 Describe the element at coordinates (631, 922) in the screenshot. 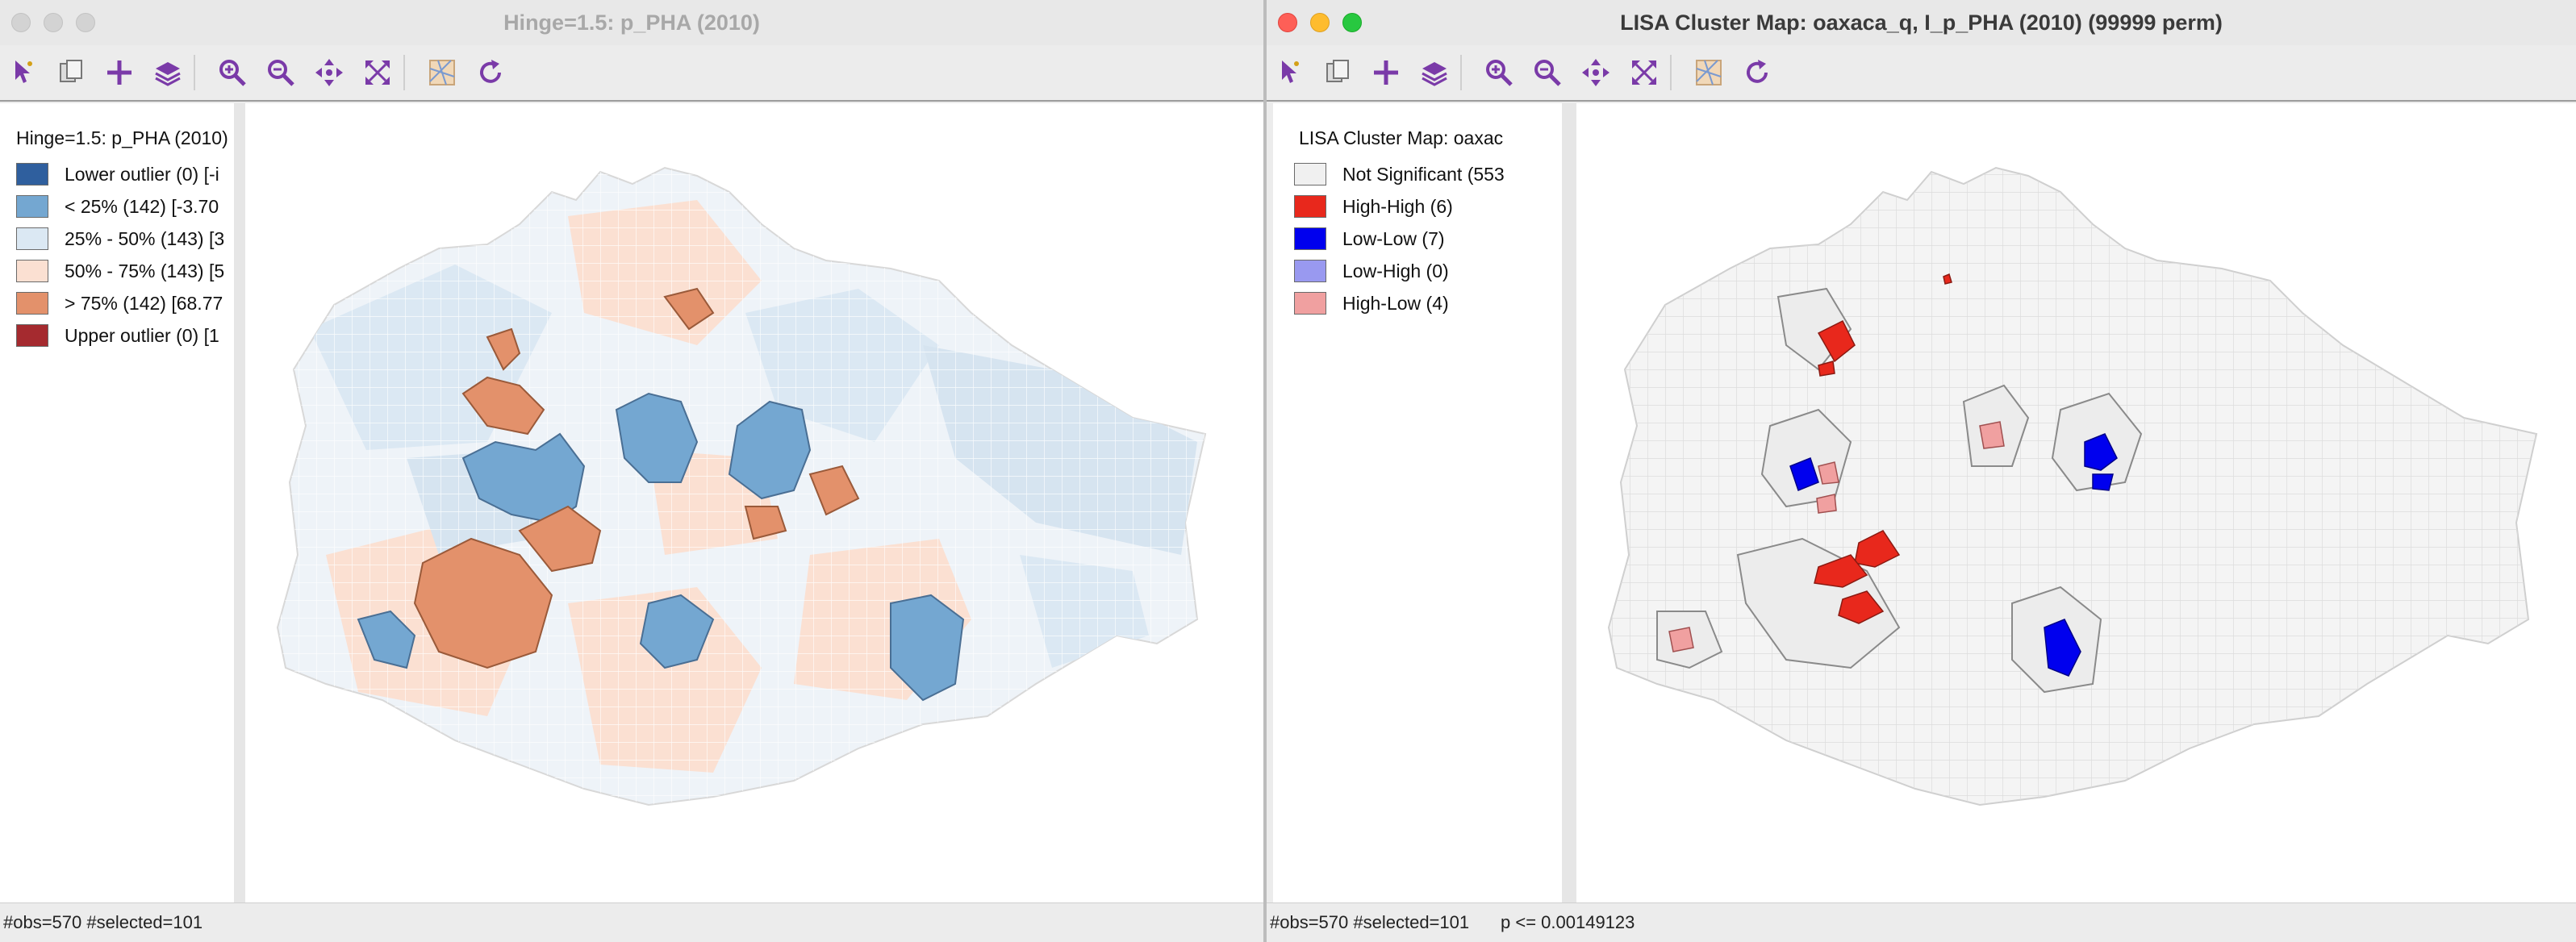

I see `status-bar: #obs=570 #selected=101` at that location.